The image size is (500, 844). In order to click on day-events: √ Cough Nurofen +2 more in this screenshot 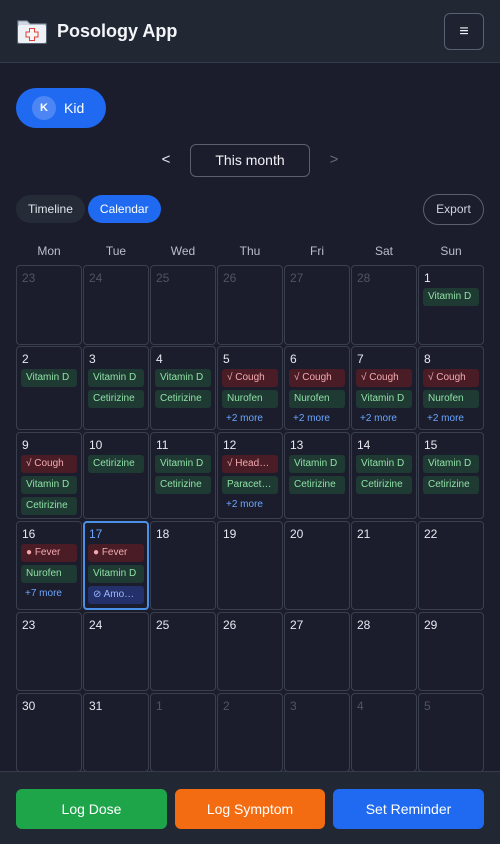, I will do `click(451, 398)`.